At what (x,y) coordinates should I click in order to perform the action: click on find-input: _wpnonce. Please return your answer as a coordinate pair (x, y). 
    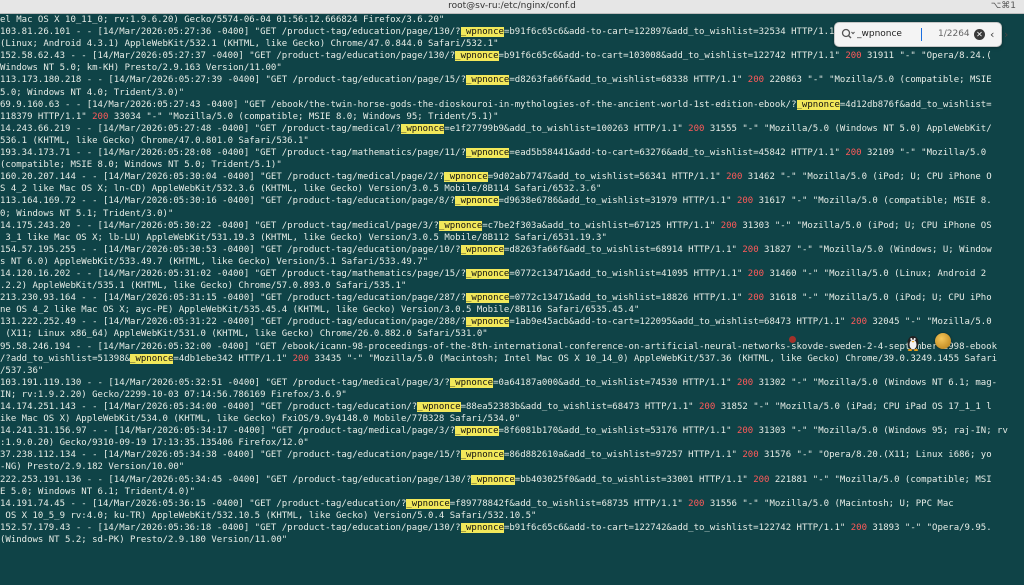
    Looking at the image, I should click on (888, 34).